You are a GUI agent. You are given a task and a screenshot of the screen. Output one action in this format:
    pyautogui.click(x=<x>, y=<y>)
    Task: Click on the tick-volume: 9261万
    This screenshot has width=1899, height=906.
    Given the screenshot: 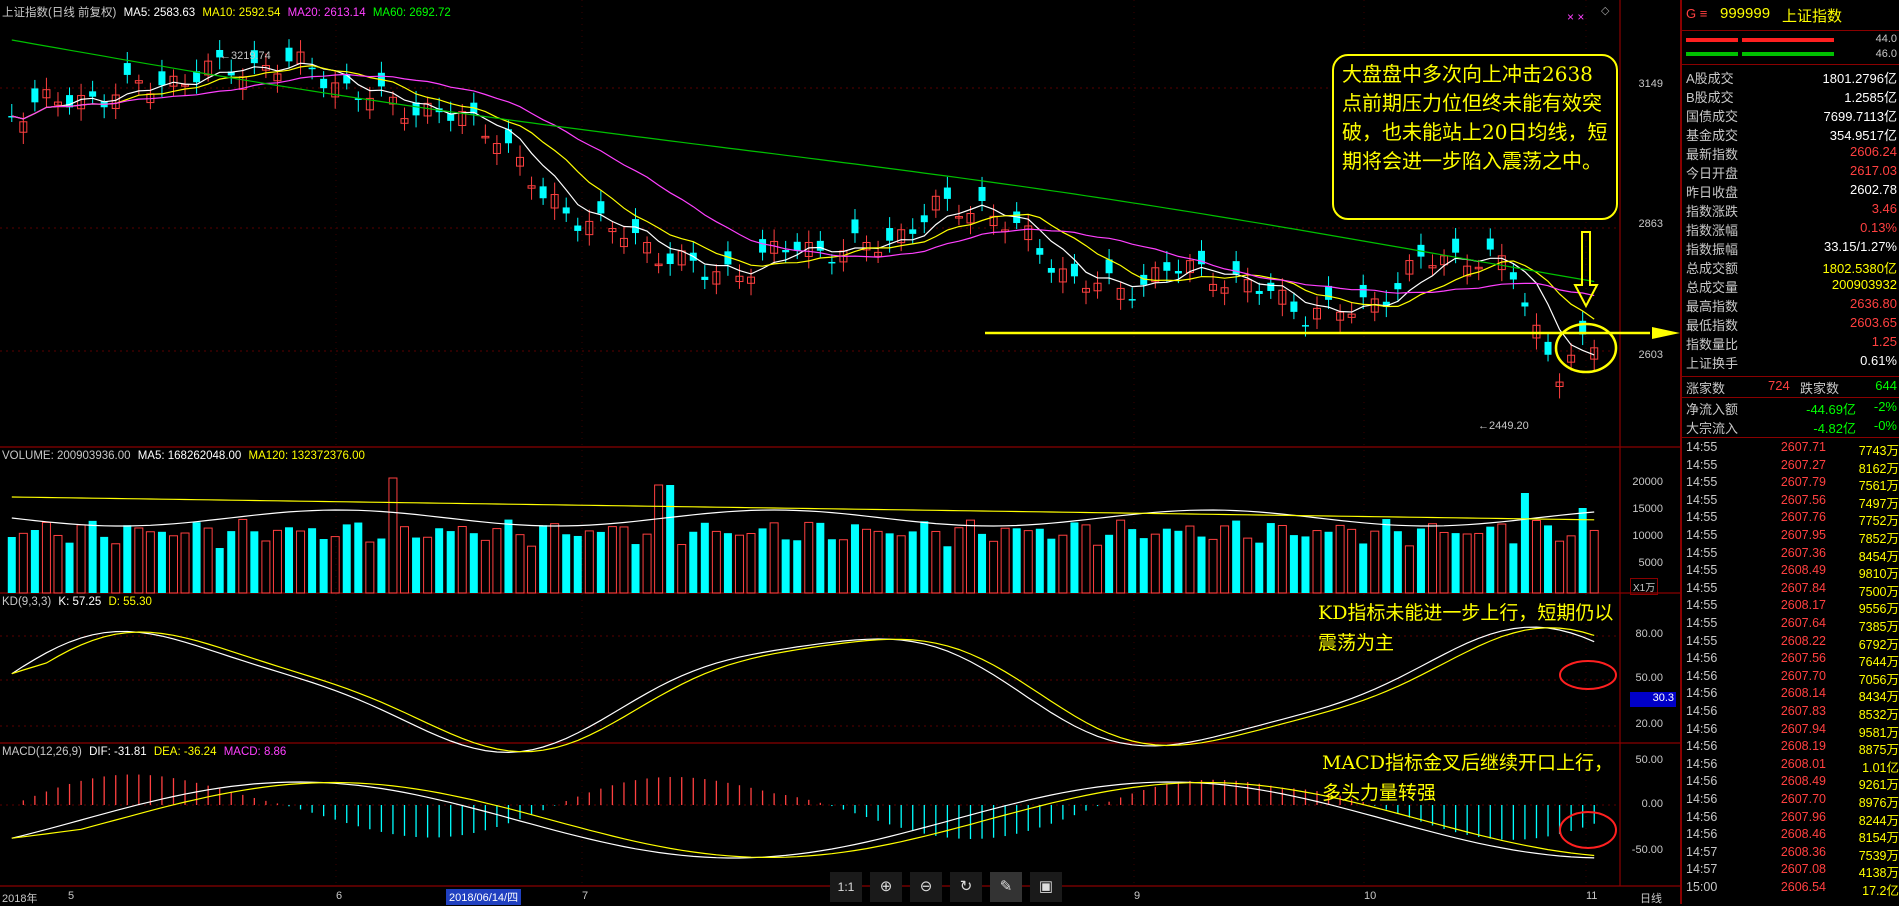 What is the action you would take?
    pyautogui.click(x=1878, y=785)
    